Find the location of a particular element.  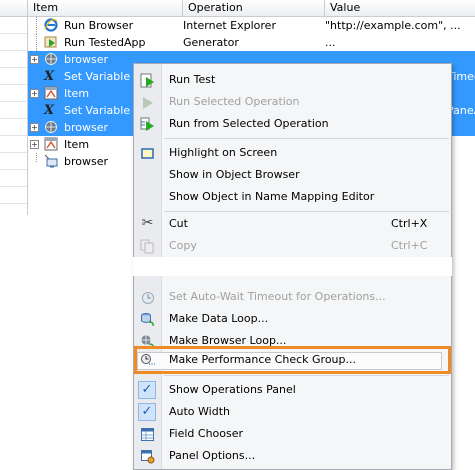

header-gutter is located at coordinates (14, 8).